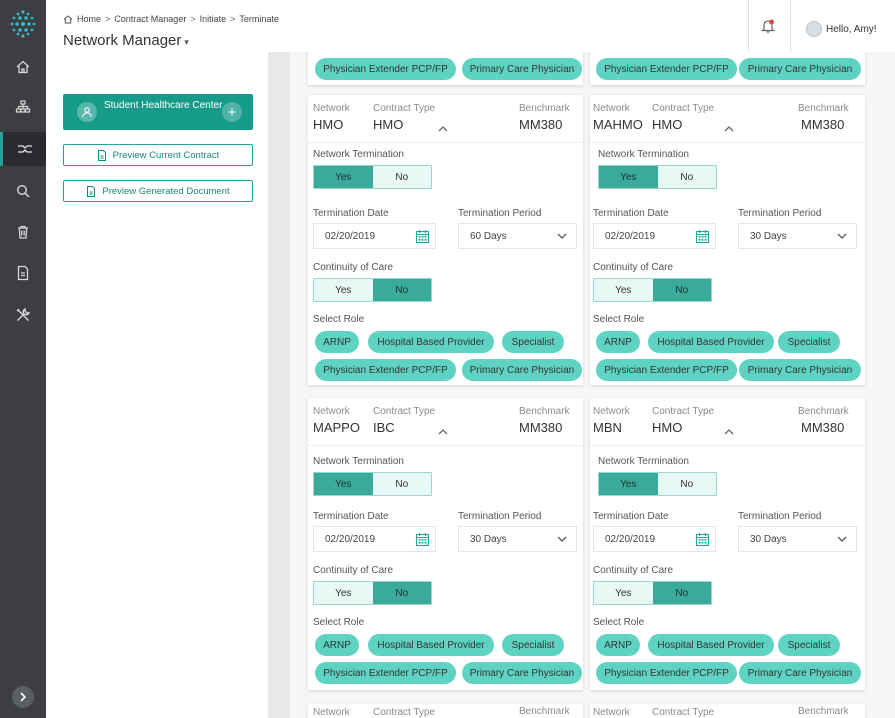  Describe the element at coordinates (331, 411) in the screenshot. I see `network-label: Network` at that location.